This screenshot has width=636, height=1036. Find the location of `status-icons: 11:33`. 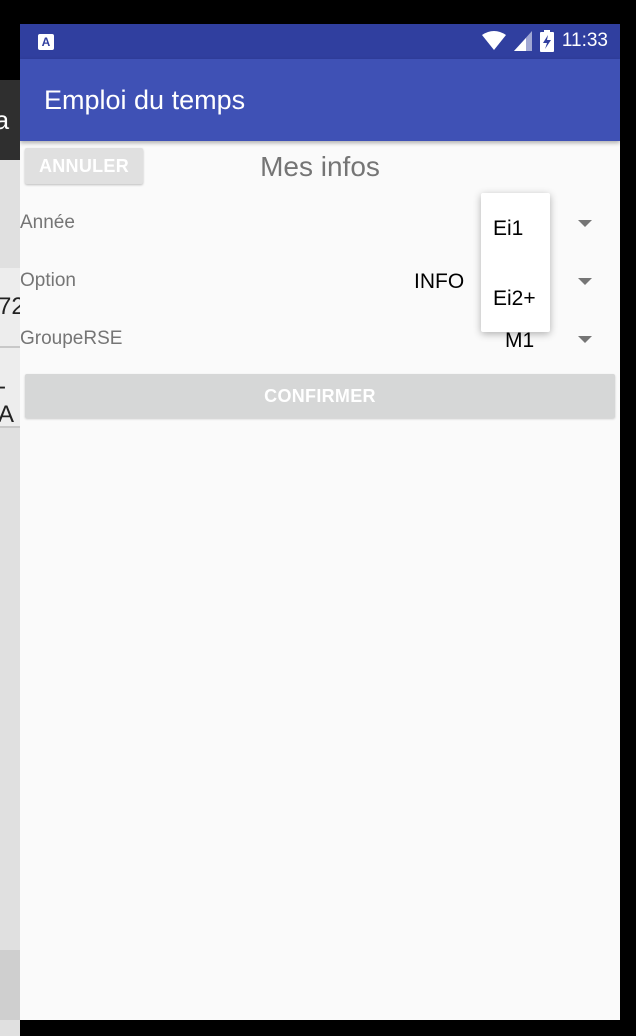

status-icons: 11:33 is located at coordinates (544, 41).